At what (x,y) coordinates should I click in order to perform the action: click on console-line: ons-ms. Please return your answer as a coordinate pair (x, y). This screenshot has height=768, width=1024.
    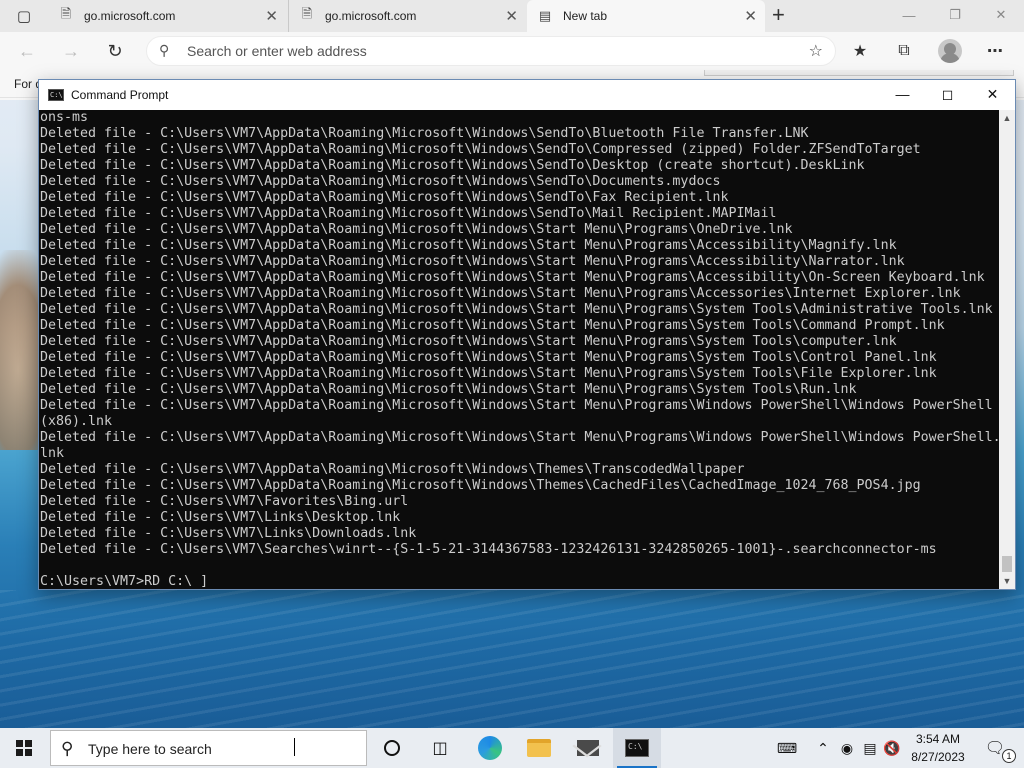
    Looking at the image, I should click on (64, 117).